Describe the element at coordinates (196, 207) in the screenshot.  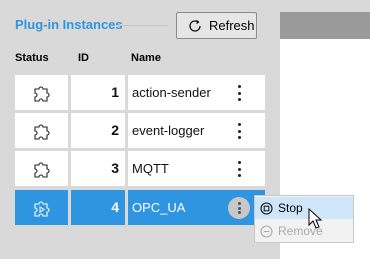
I see `name-cell: OPC_UA` at that location.